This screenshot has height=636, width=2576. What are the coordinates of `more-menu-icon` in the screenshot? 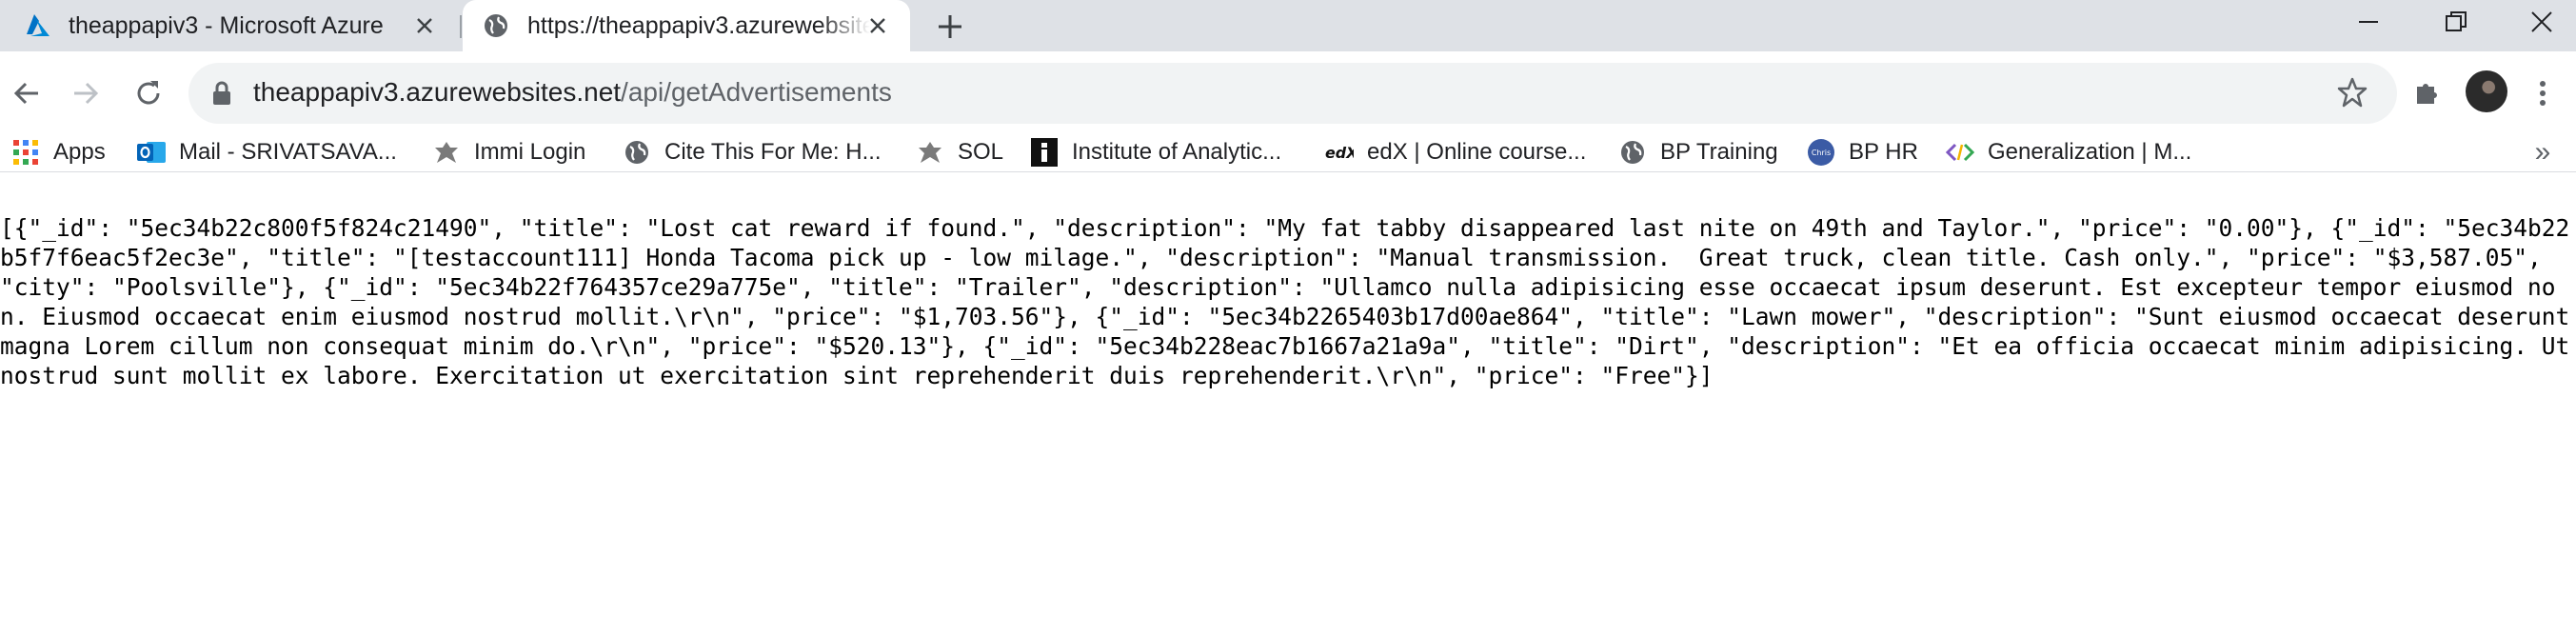 It's located at (2542, 93).